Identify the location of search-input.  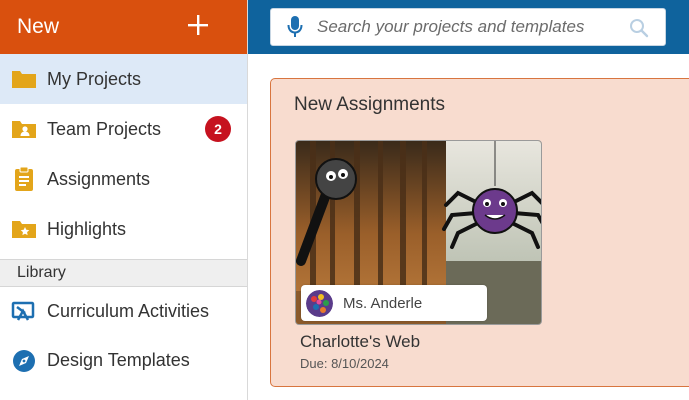
(467, 27).